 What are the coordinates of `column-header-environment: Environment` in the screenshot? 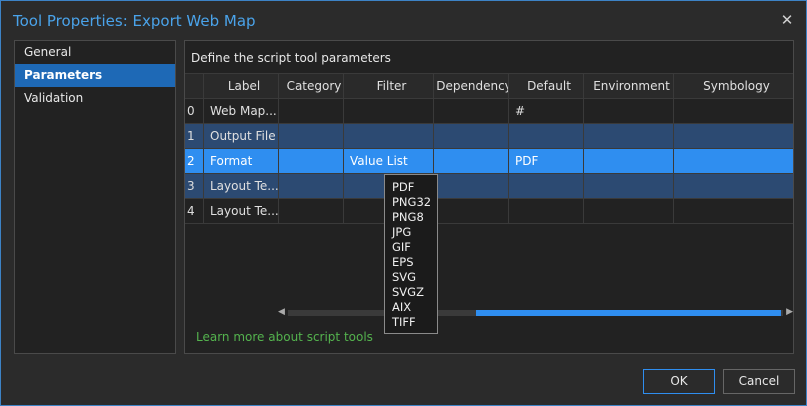 It's located at (629, 86).